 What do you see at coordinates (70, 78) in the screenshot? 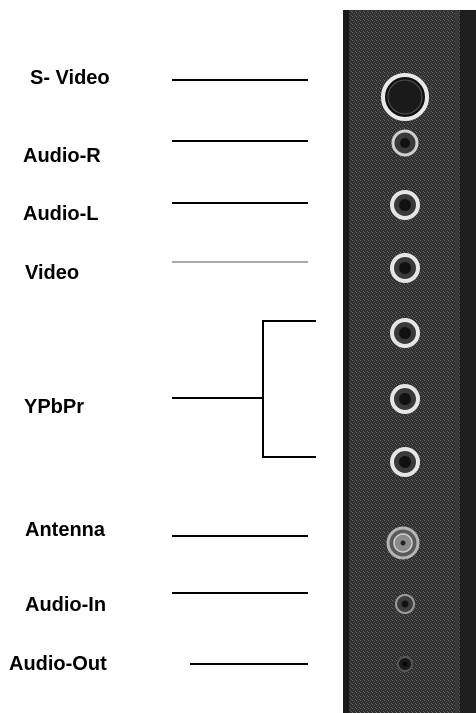
I see `s-video-label: S- Video` at bounding box center [70, 78].